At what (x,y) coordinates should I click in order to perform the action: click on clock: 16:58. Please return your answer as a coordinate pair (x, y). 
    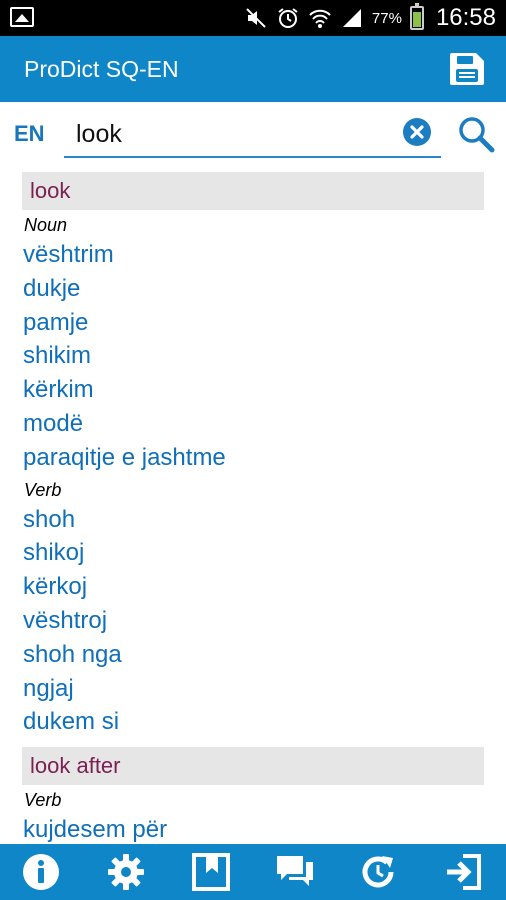
    Looking at the image, I should click on (465, 17).